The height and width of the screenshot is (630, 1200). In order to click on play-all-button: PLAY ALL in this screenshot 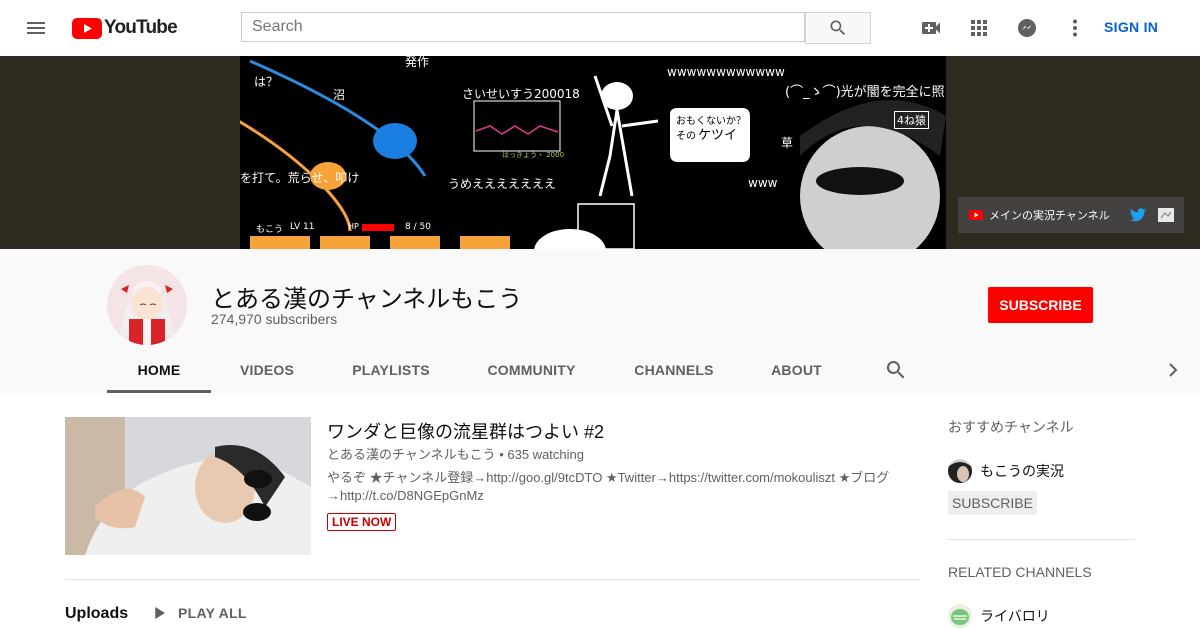, I will do `click(198, 613)`.